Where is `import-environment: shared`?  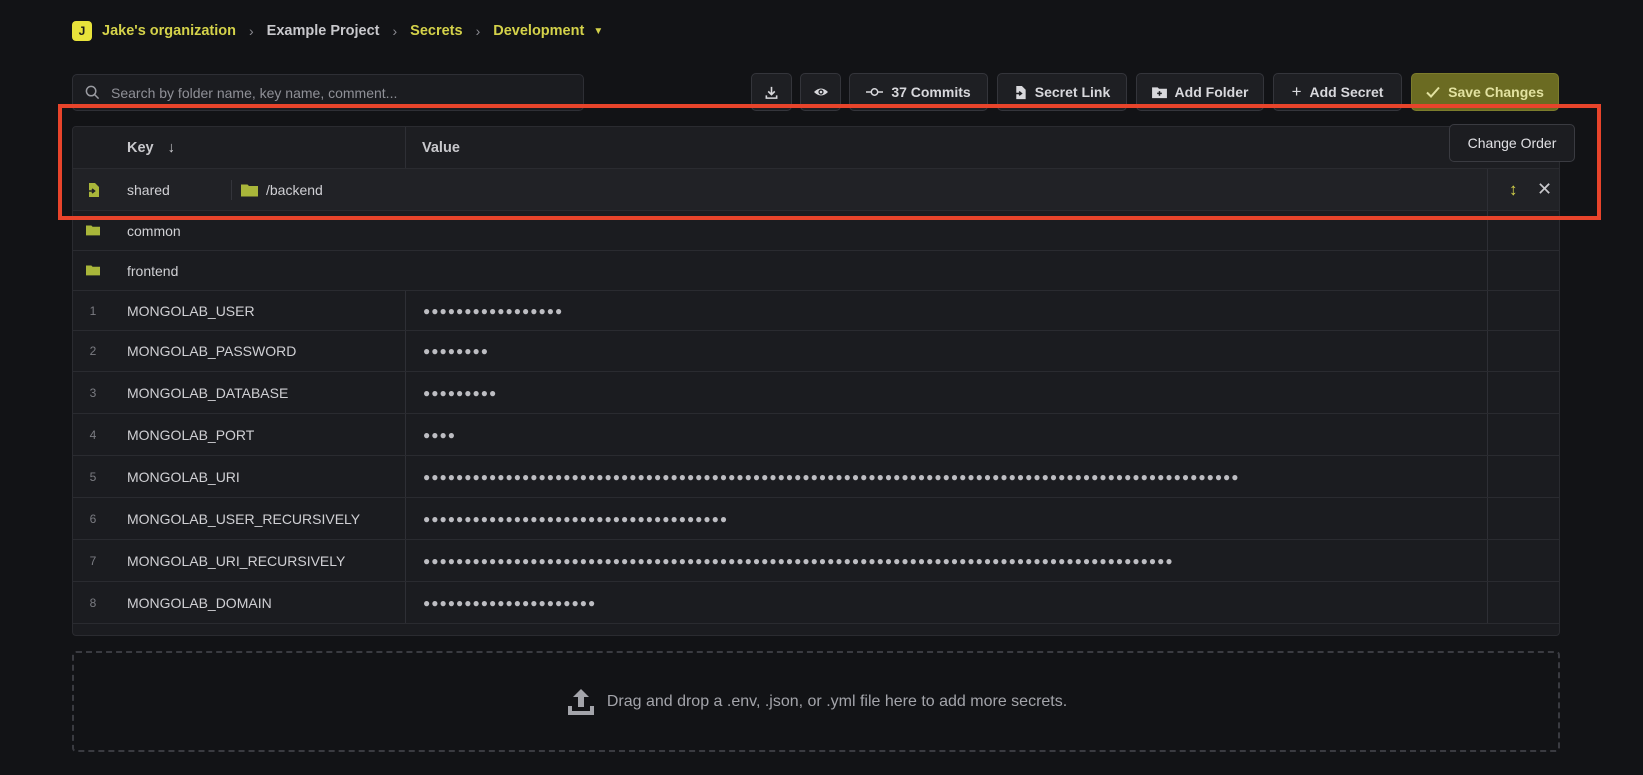 import-environment: shared is located at coordinates (148, 189).